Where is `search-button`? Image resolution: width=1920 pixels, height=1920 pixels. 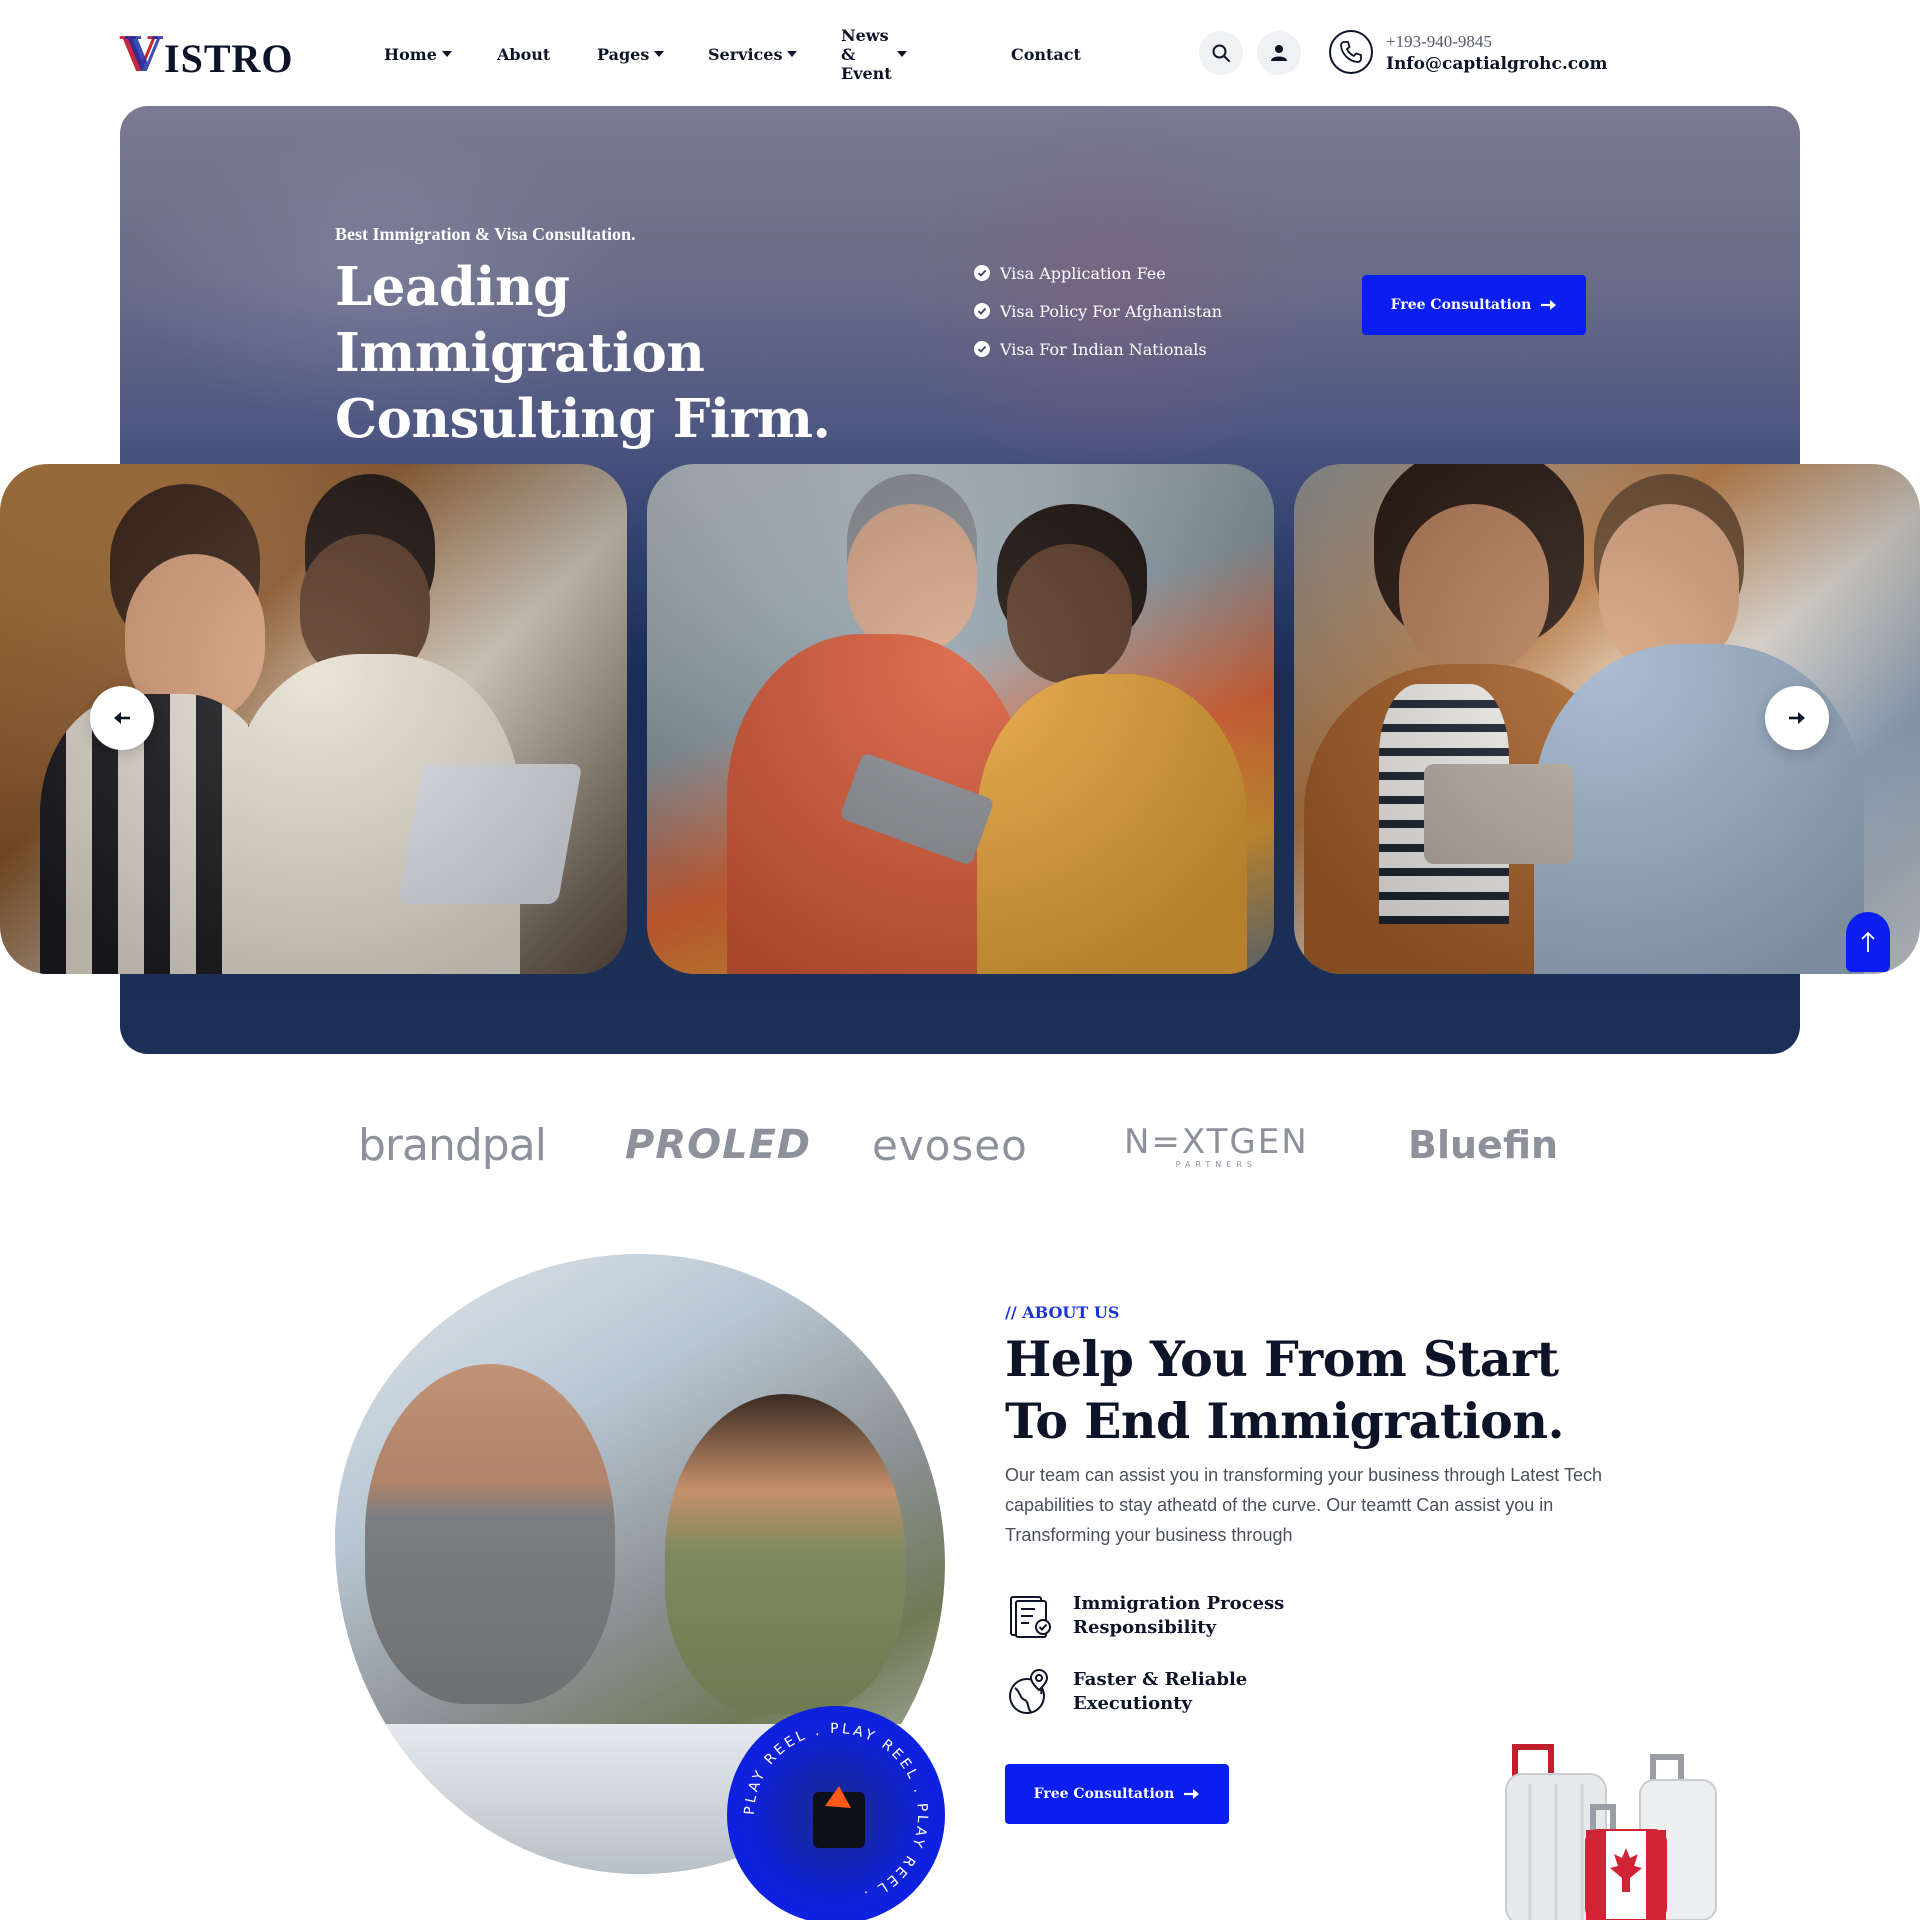 search-button is located at coordinates (1221, 53).